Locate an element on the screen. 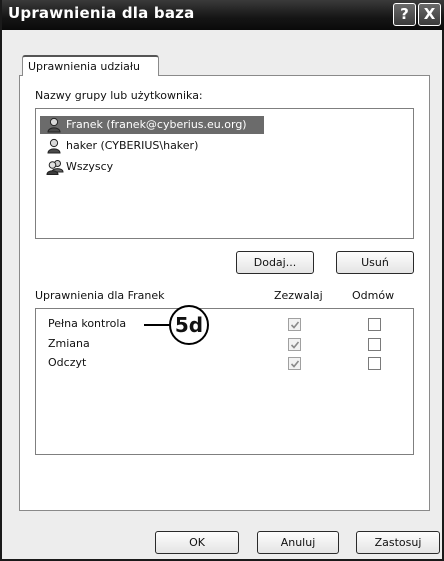 The height and width of the screenshot is (561, 444). tab-share-permissions: Uprawnienia udziału is located at coordinates (90, 65).